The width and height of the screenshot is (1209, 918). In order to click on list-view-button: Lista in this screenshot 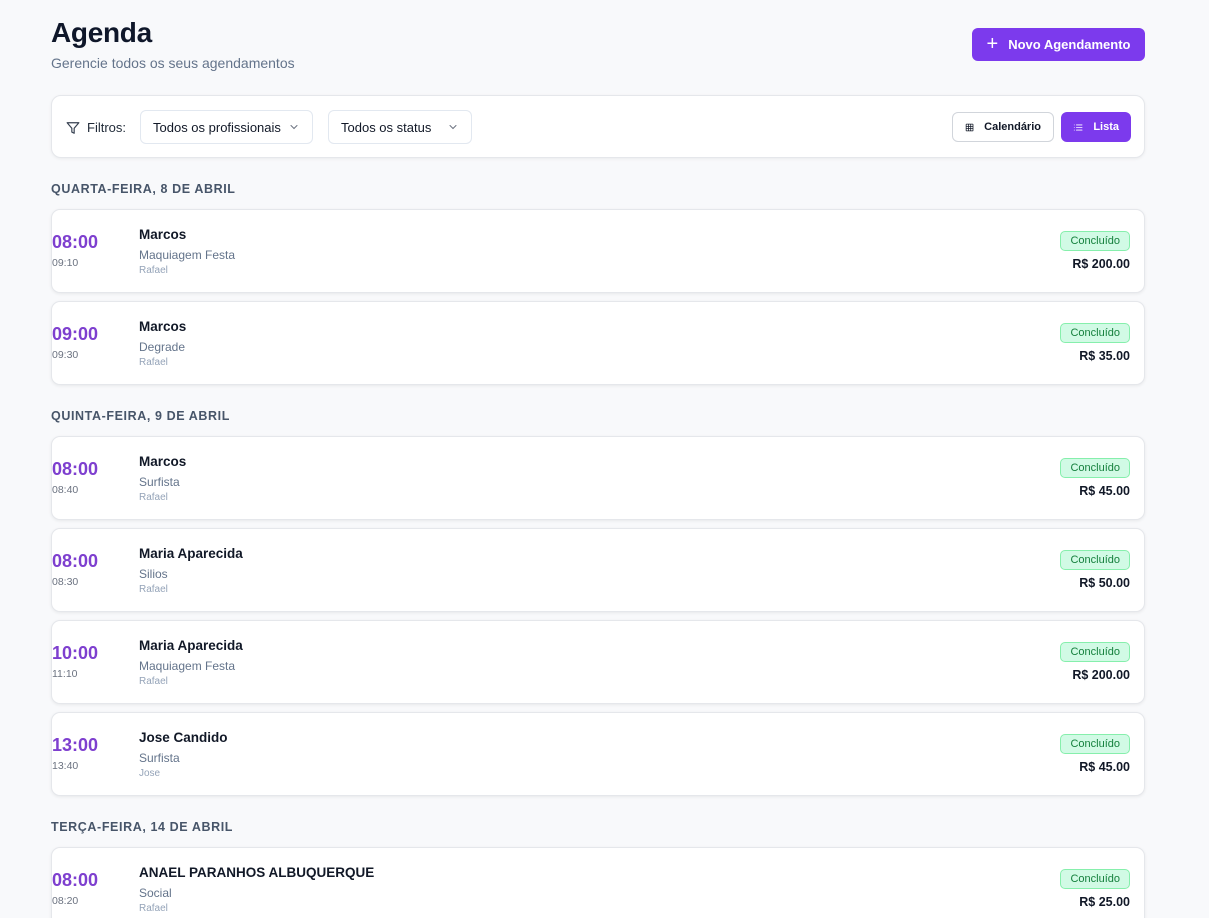, I will do `click(1096, 127)`.